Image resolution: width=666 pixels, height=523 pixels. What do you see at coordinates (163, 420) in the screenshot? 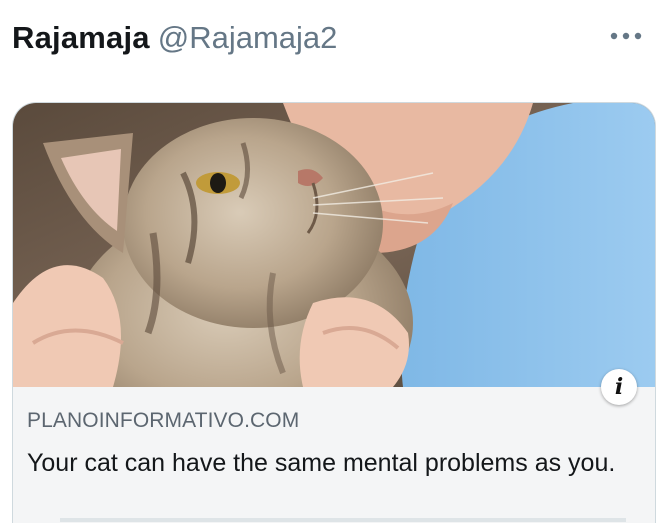
I see `card-domain: PLANOINFORMATIVO.COM` at bounding box center [163, 420].